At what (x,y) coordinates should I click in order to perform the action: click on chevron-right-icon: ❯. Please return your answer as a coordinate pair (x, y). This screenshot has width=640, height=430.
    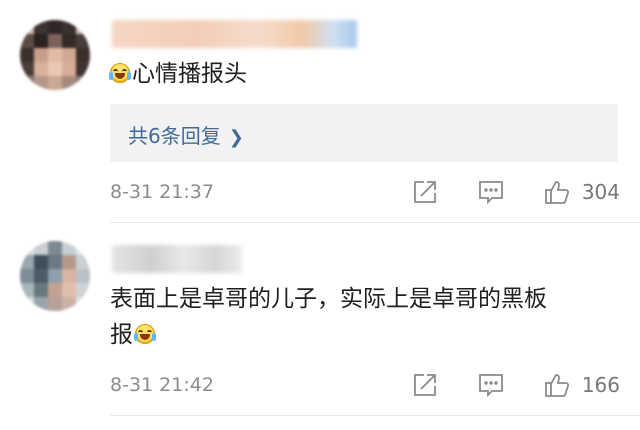
    Looking at the image, I should click on (236, 137).